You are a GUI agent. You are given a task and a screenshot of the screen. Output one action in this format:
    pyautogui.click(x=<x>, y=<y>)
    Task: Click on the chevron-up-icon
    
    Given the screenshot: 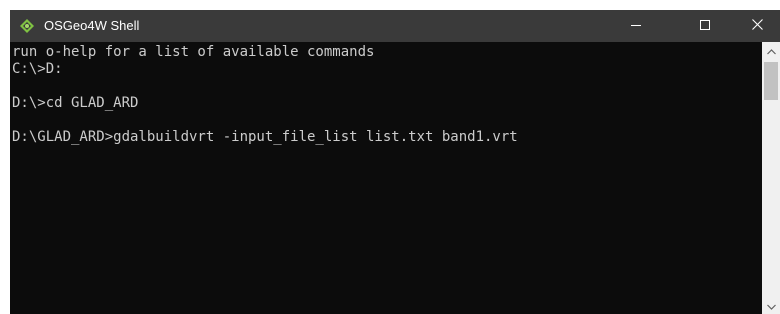 What is the action you would take?
    pyautogui.click(x=771, y=51)
    